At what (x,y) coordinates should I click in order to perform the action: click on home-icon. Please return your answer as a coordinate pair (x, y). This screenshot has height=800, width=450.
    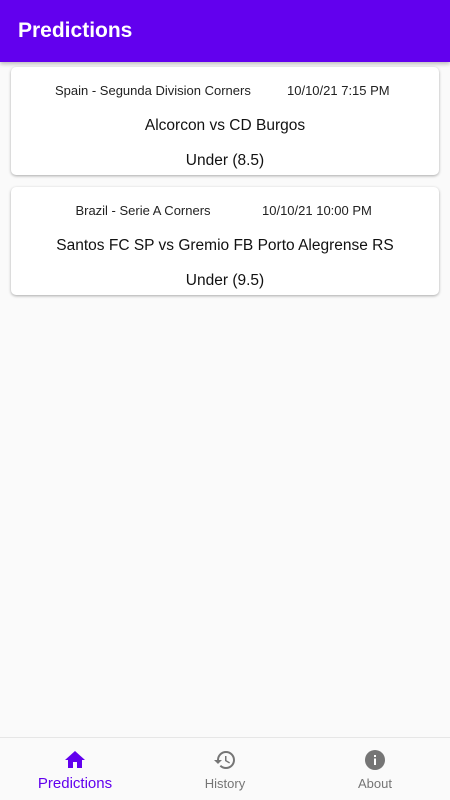
    Looking at the image, I should click on (75, 759).